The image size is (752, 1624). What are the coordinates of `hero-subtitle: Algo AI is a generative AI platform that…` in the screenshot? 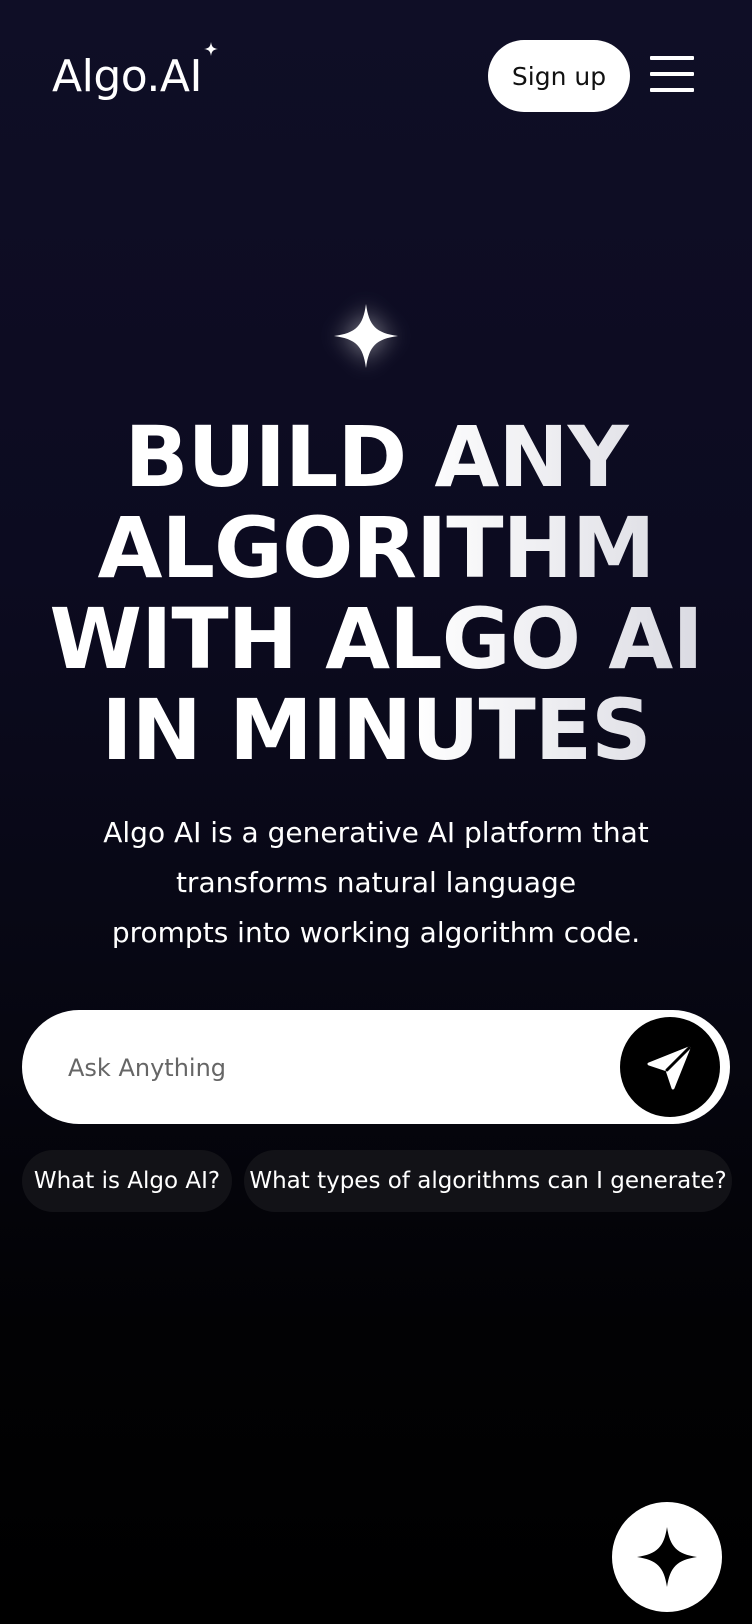 It's located at (376, 883).